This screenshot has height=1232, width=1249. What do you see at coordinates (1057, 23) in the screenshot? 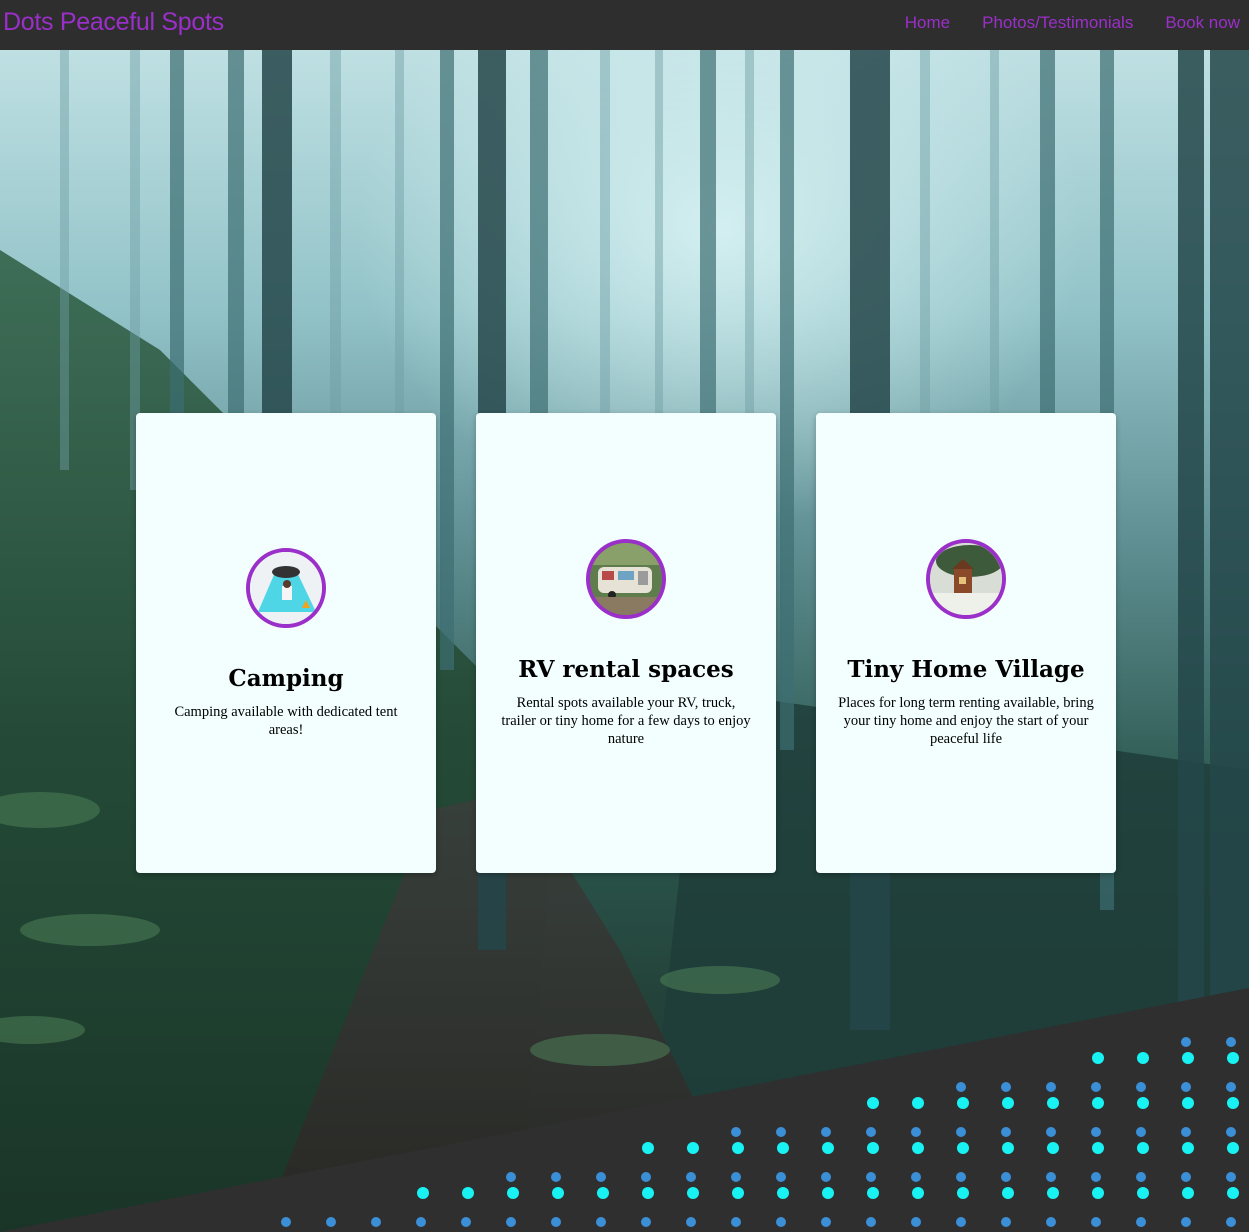
I see `nav-link-photos-testimonials: Photos/Testimonials` at bounding box center [1057, 23].